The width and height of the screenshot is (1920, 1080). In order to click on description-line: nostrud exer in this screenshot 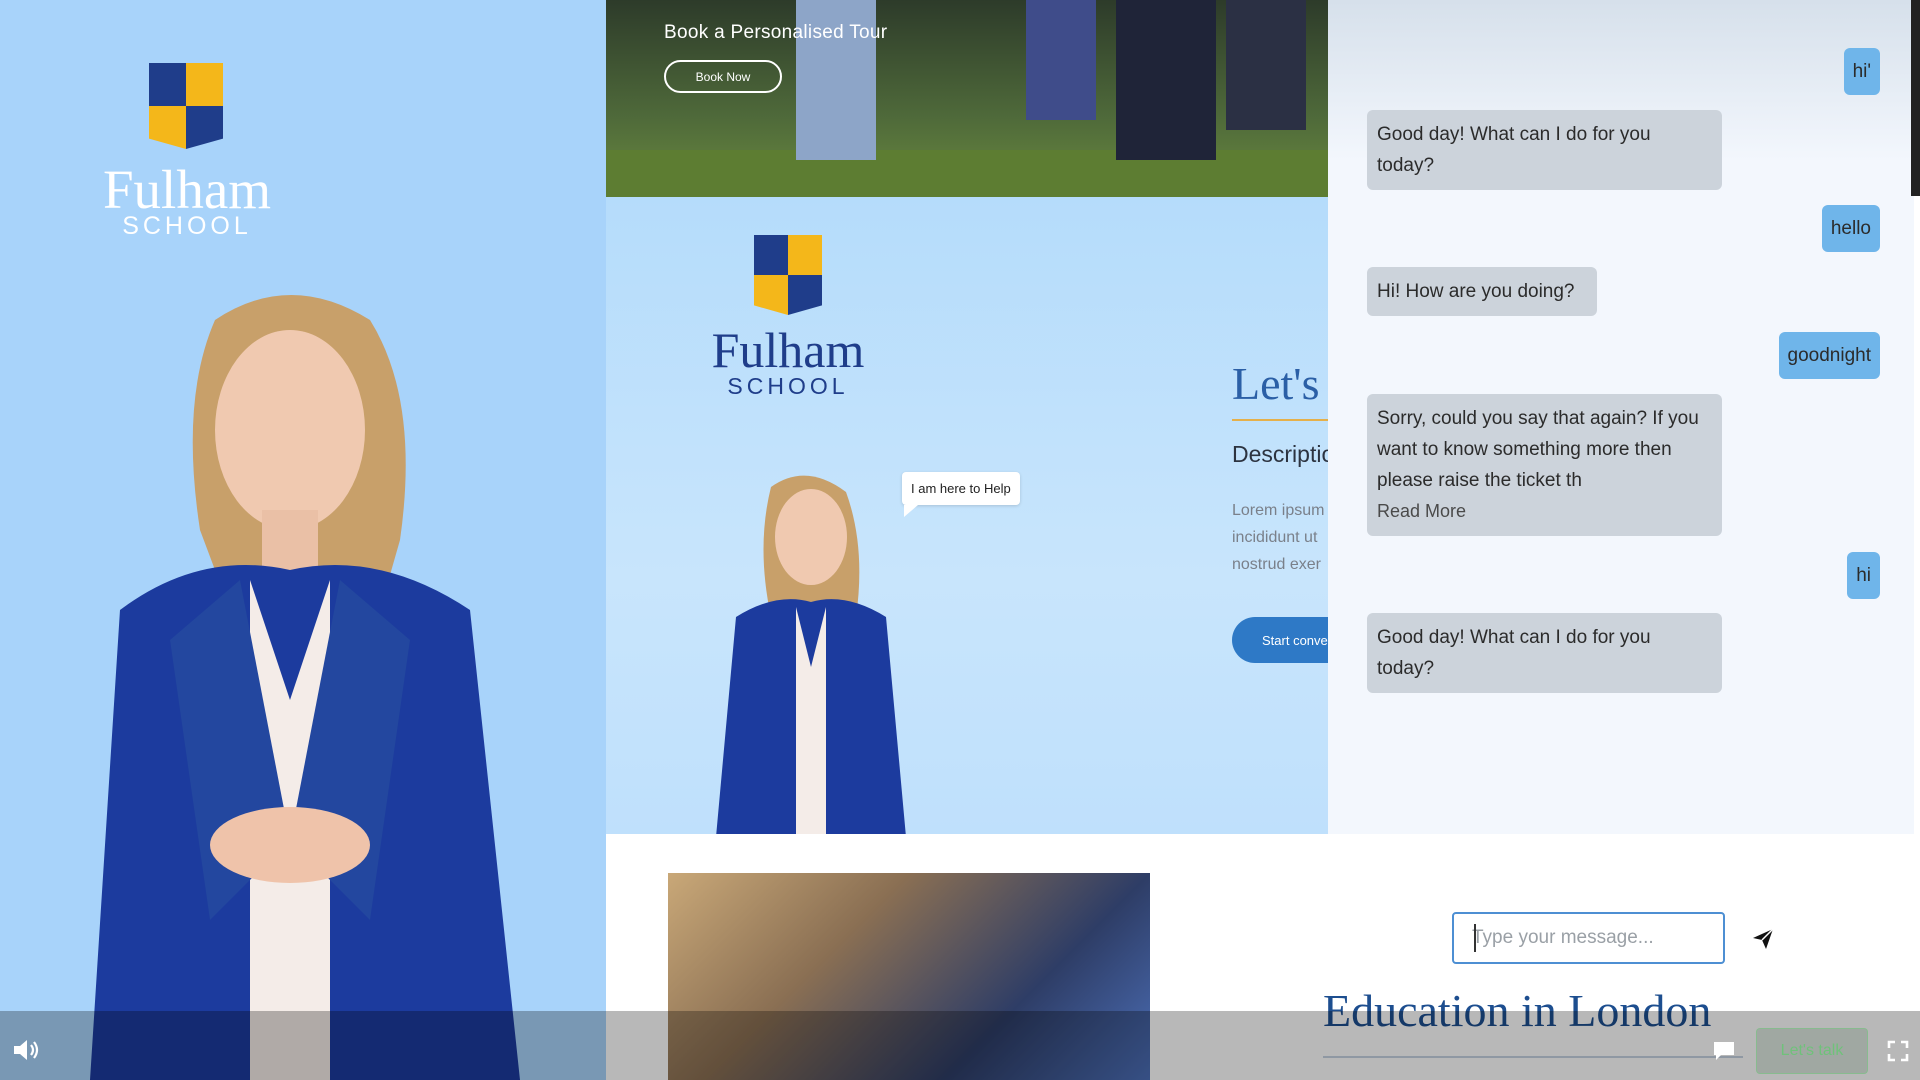, I will do `click(1276, 564)`.